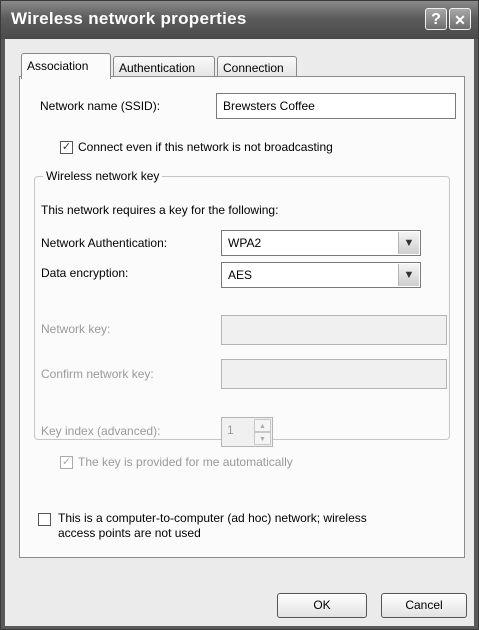  Describe the element at coordinates (58, 66) in the screenshot. I see `tab-association-label: Association` at that location.